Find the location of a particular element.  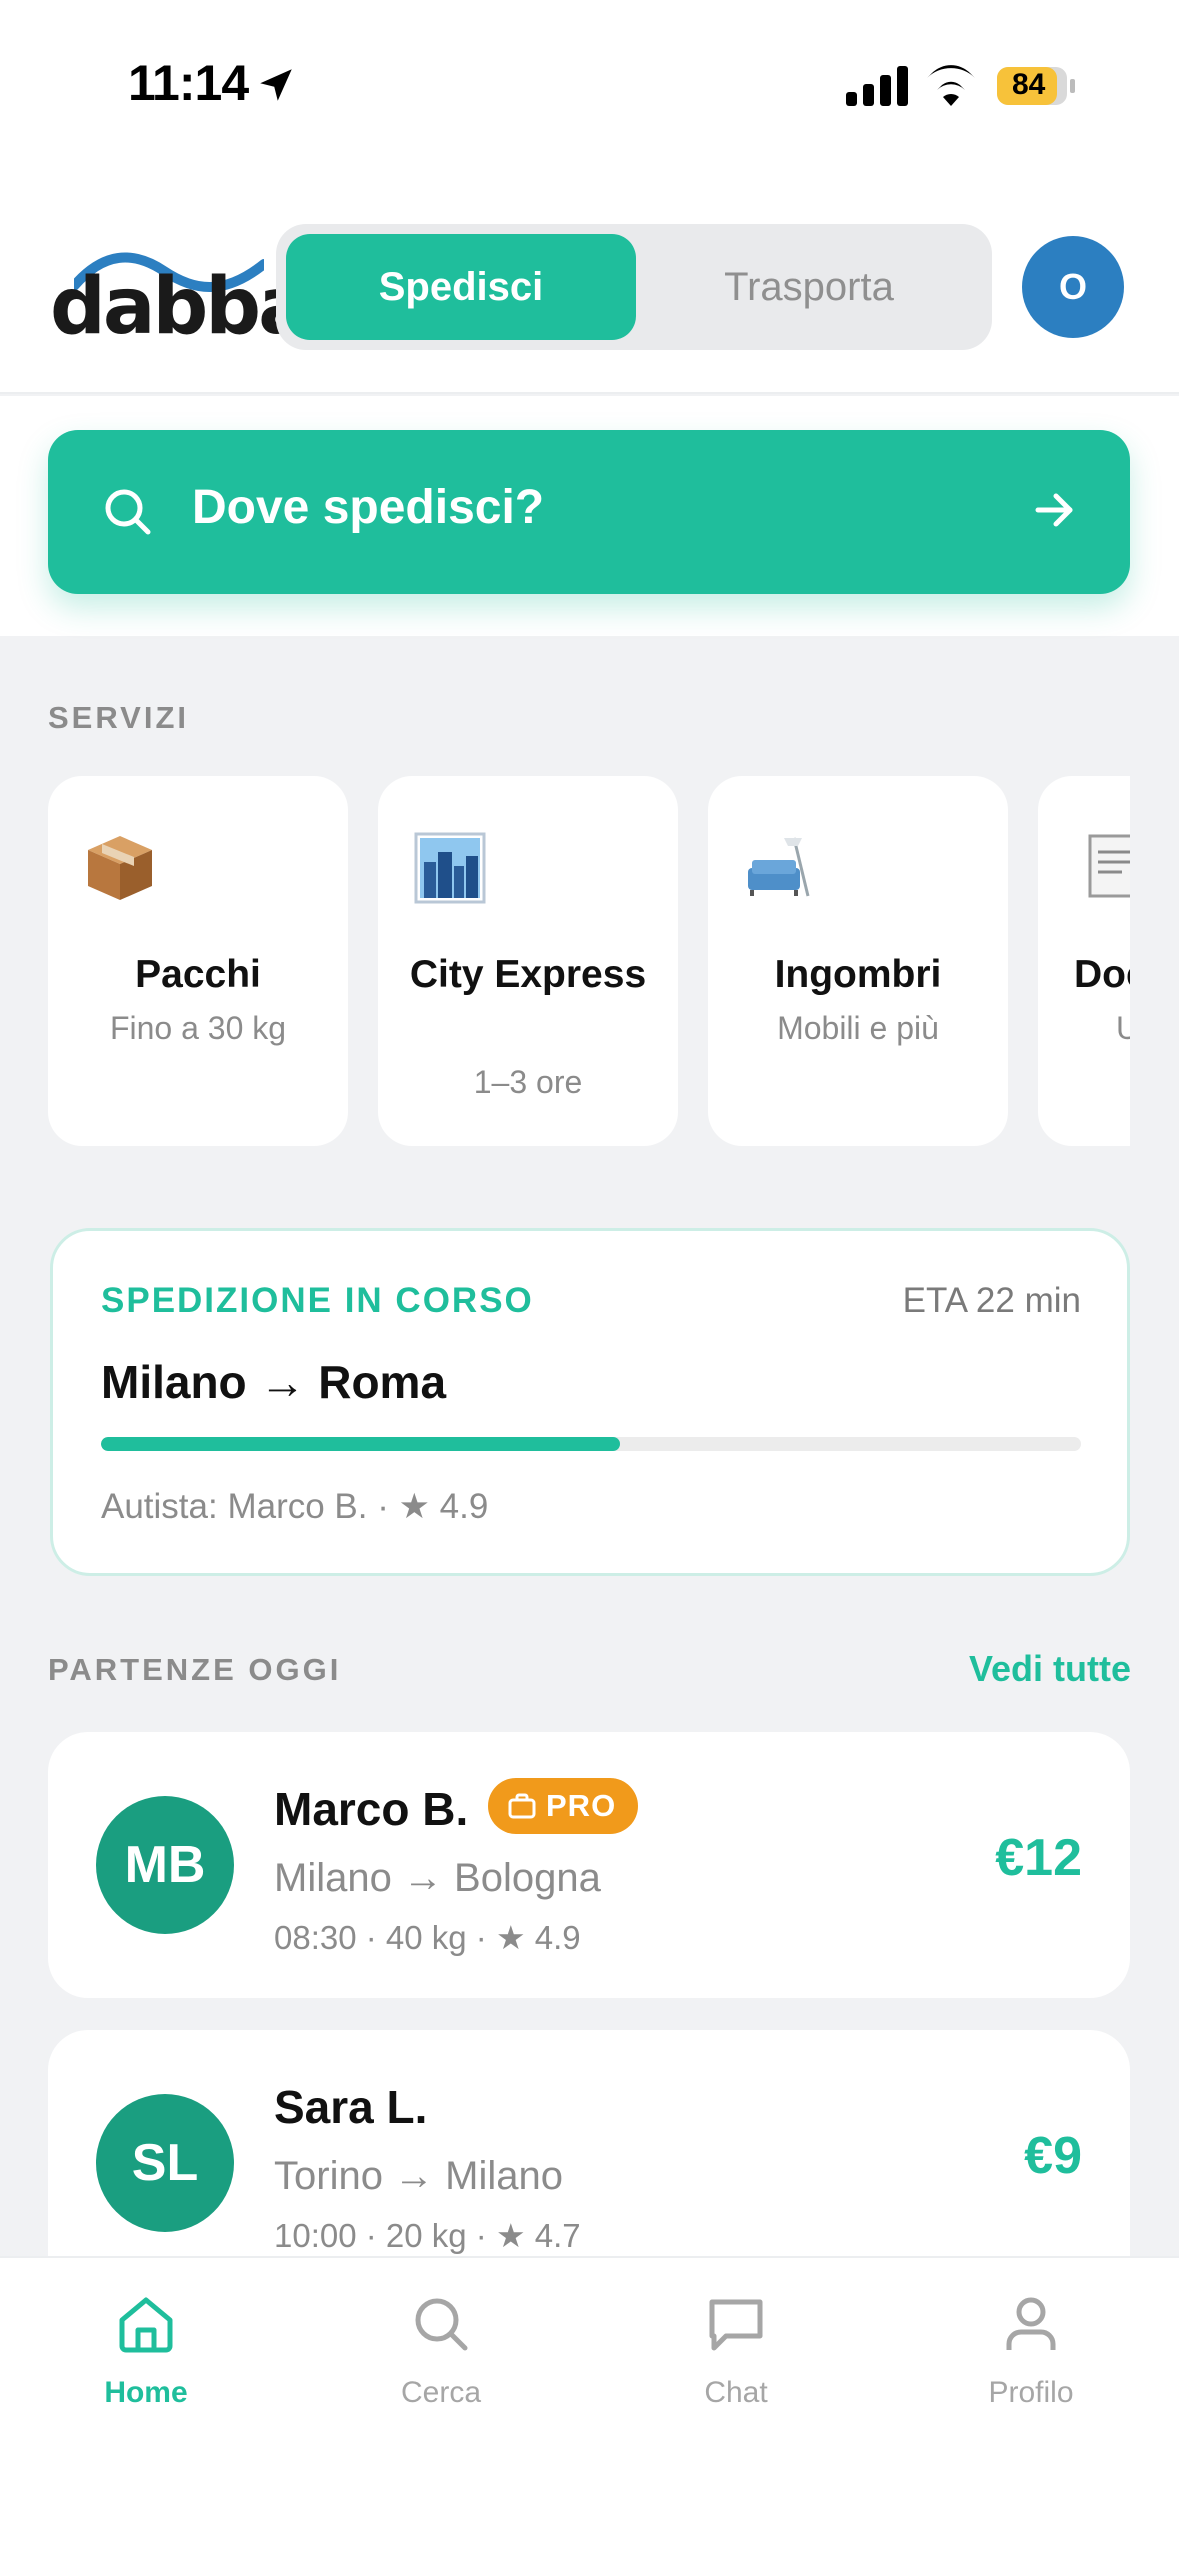

service-subtitle: U is located at coordinates (1123, 1028).